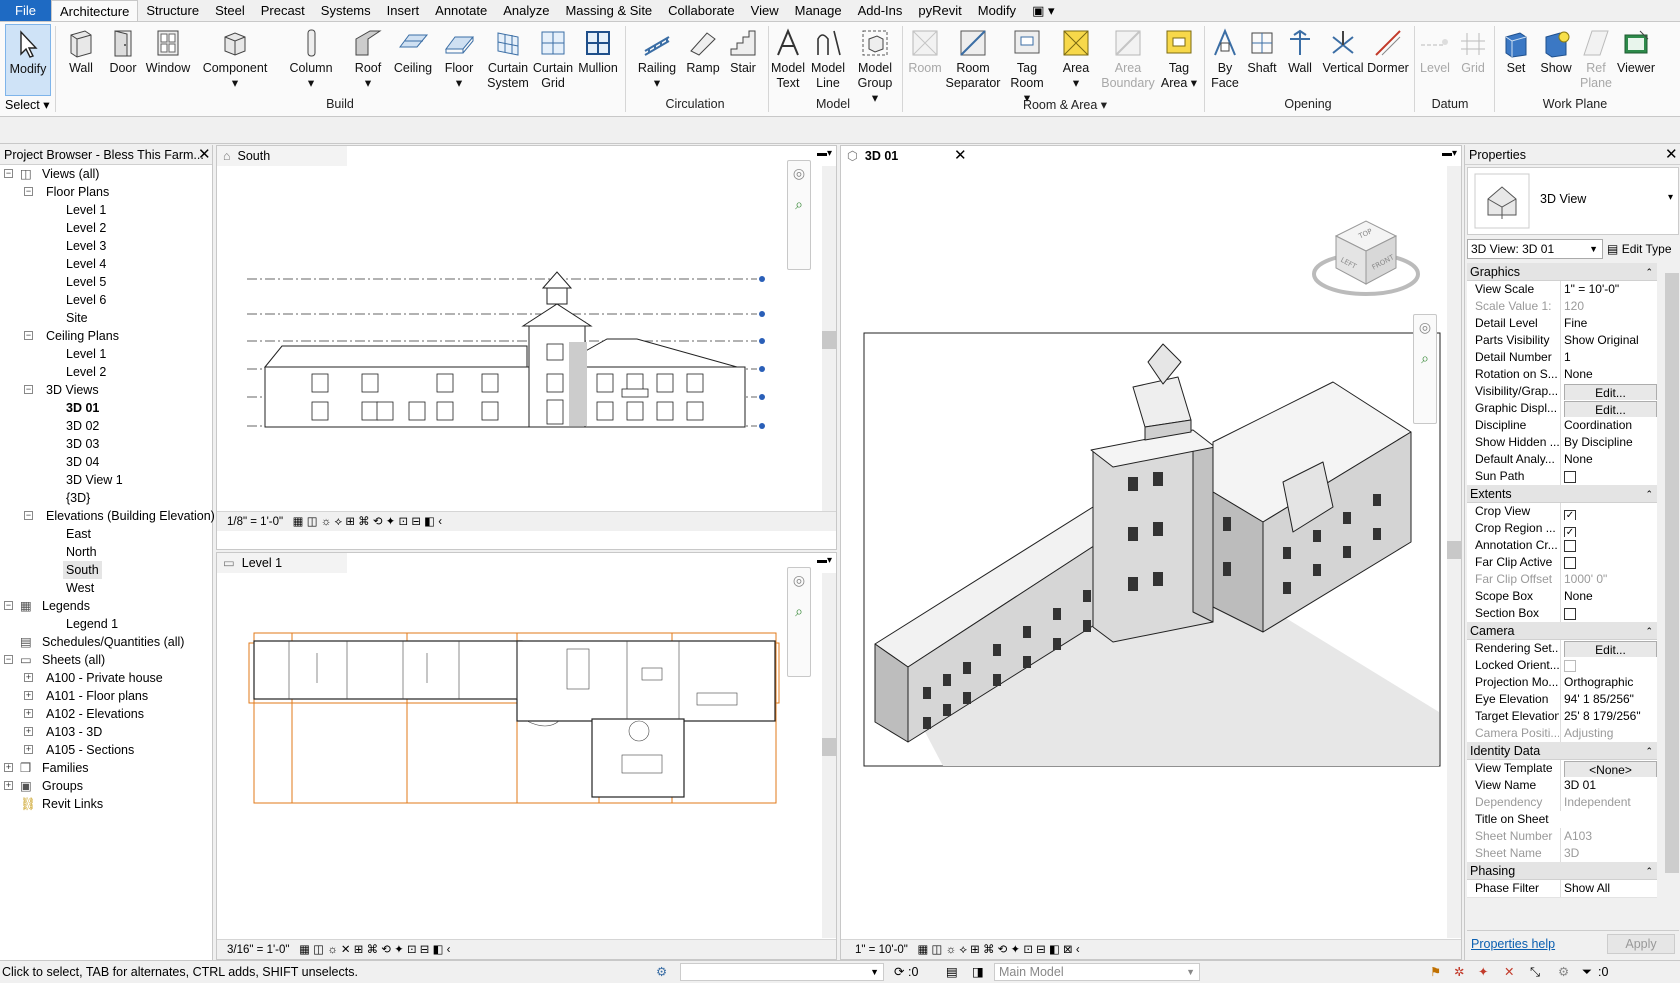  Describe the element at coordinates (106, 318) in the screenshot. I see `tree-item: Site` at that location.